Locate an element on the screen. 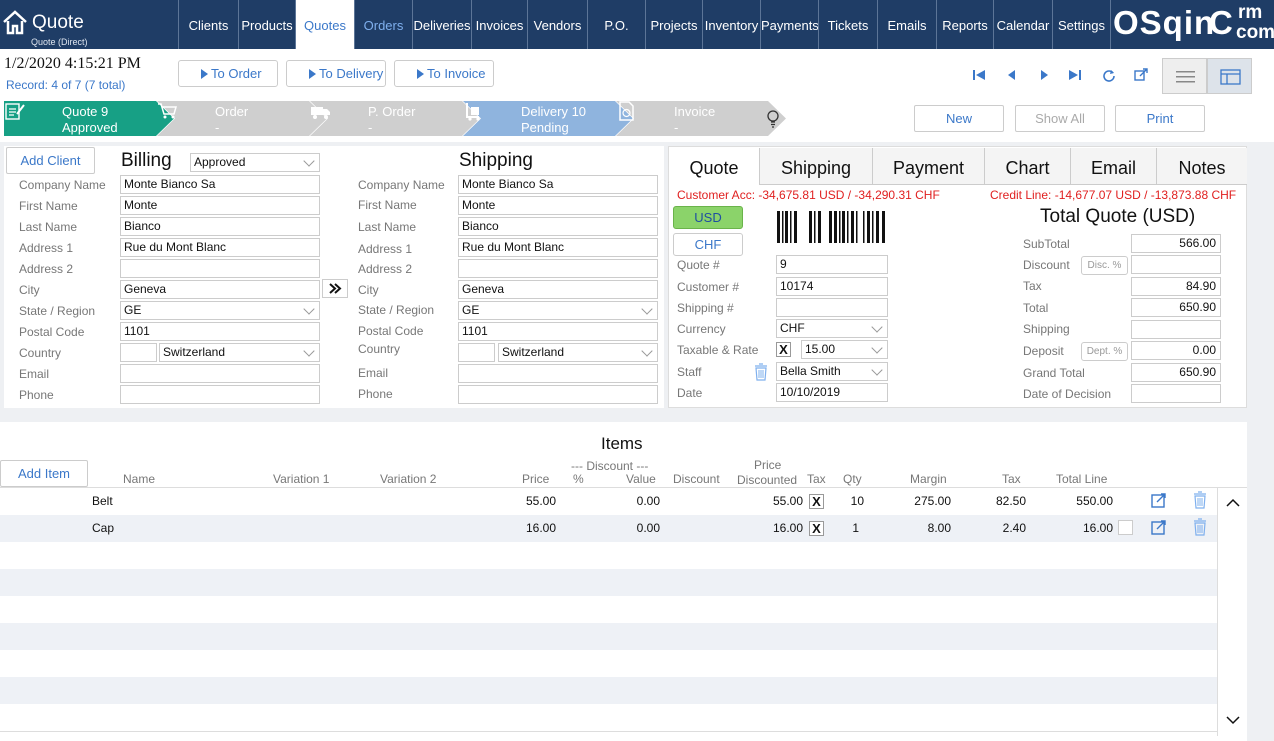 The height and width of the screenshot is (741, 1274). date-field: 10/10/2019 is located at coordinates (832, 392).